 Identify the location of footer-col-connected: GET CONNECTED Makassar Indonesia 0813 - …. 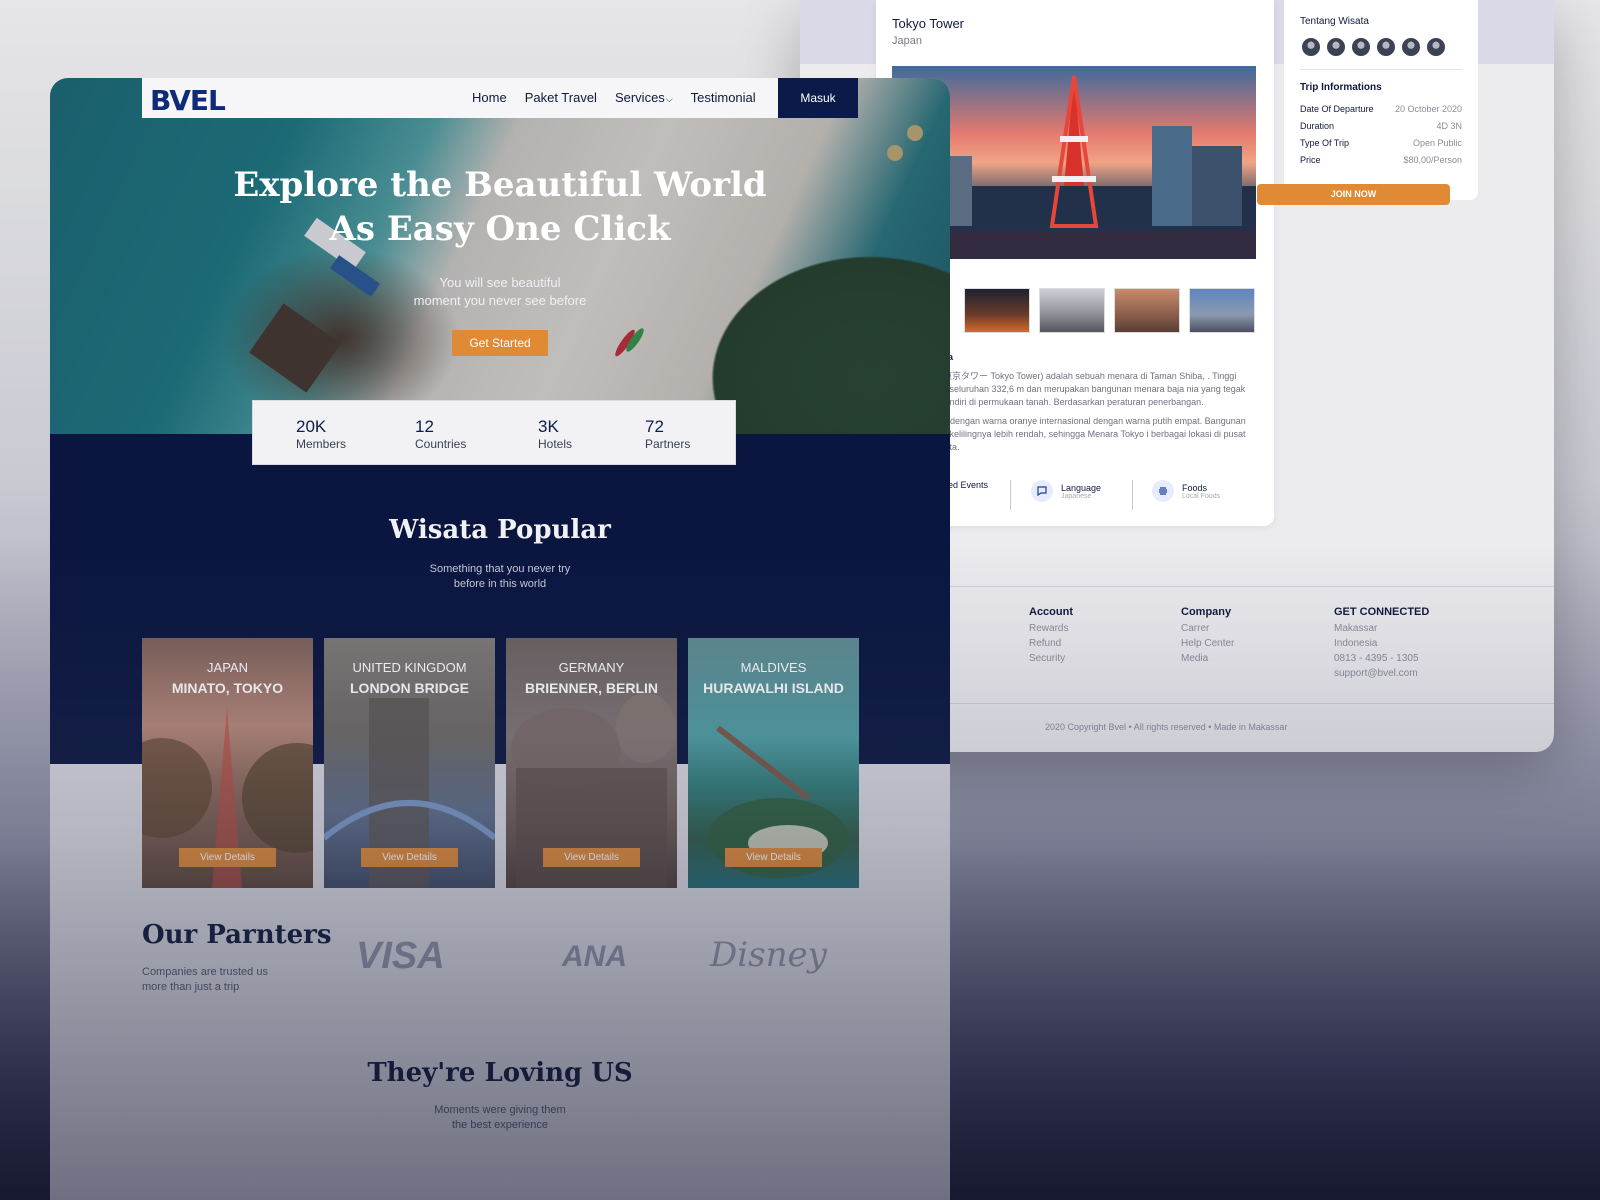
(1381, 643).